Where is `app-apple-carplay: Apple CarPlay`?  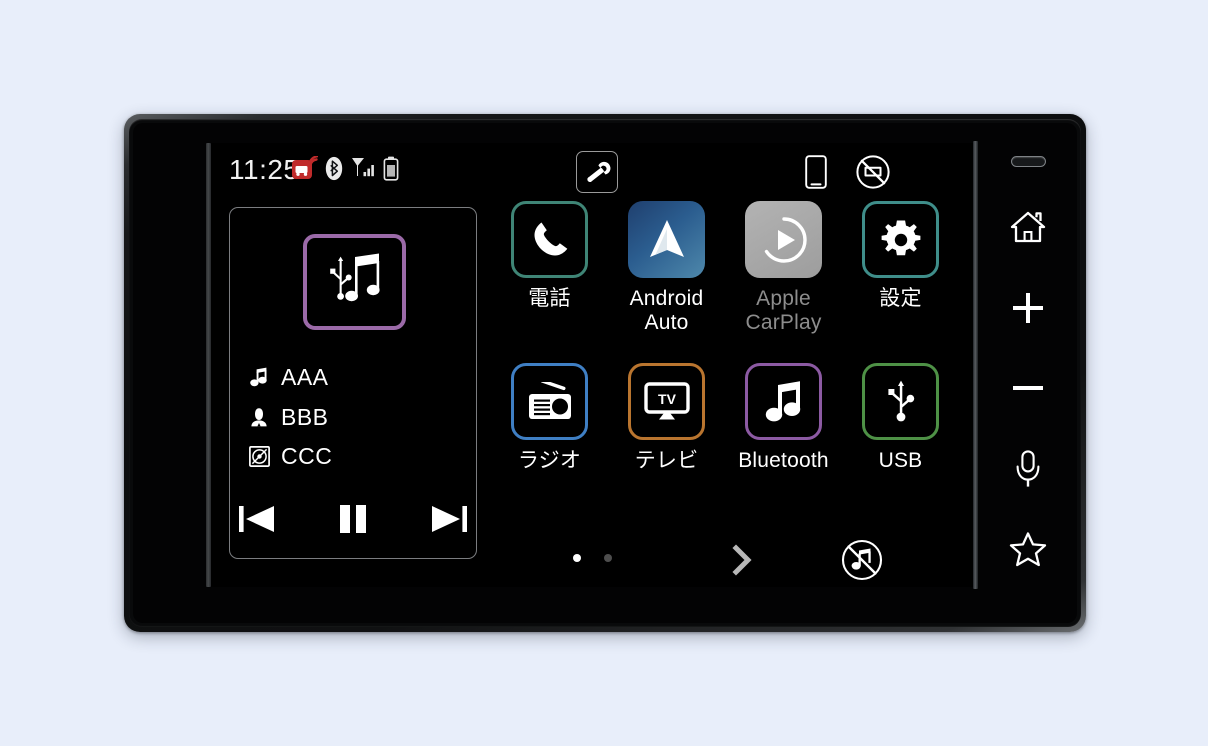
app-apple-carplay: Apple CarPlay is located at coordinates (783, 276).